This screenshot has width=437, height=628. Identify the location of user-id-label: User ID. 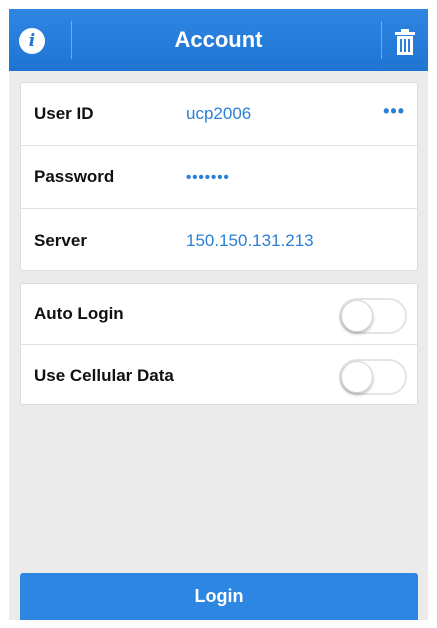
(64, 113).